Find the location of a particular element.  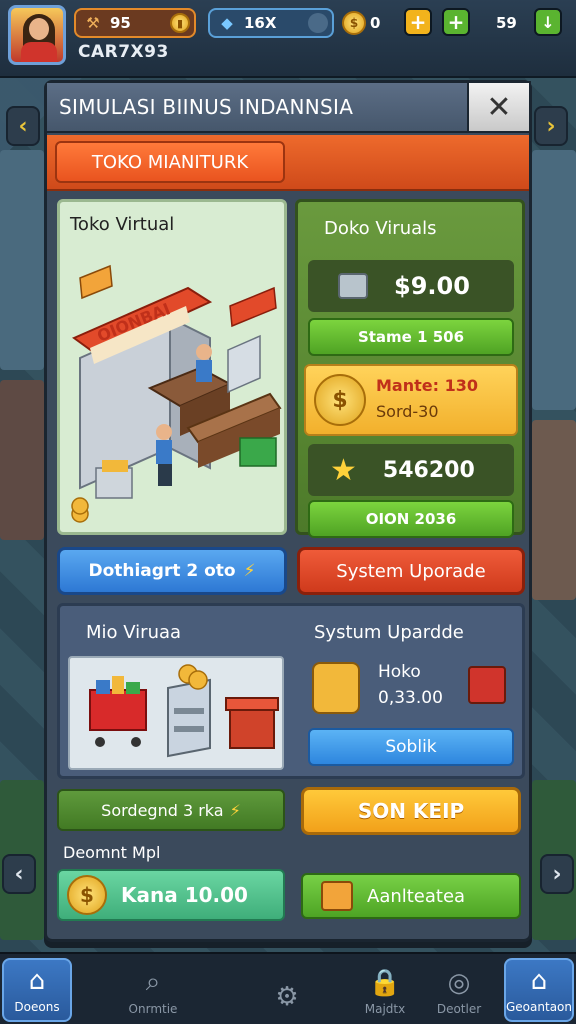

cash-counter: 59 is located at coordinates (504, 23).